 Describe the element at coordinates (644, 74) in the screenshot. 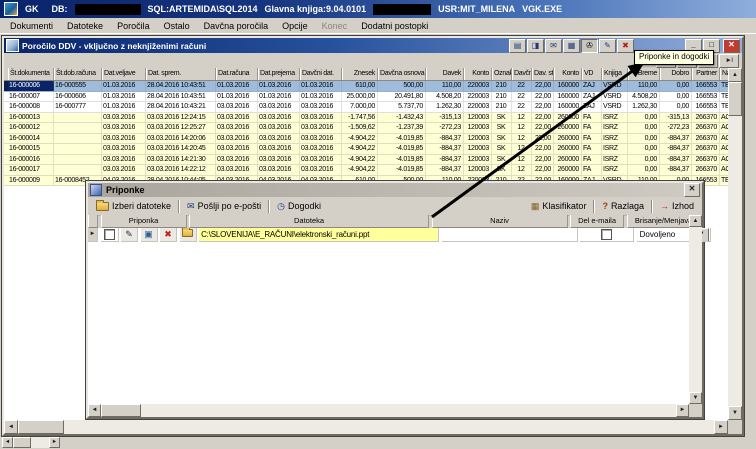

I see `column-header: Breme` at that location.